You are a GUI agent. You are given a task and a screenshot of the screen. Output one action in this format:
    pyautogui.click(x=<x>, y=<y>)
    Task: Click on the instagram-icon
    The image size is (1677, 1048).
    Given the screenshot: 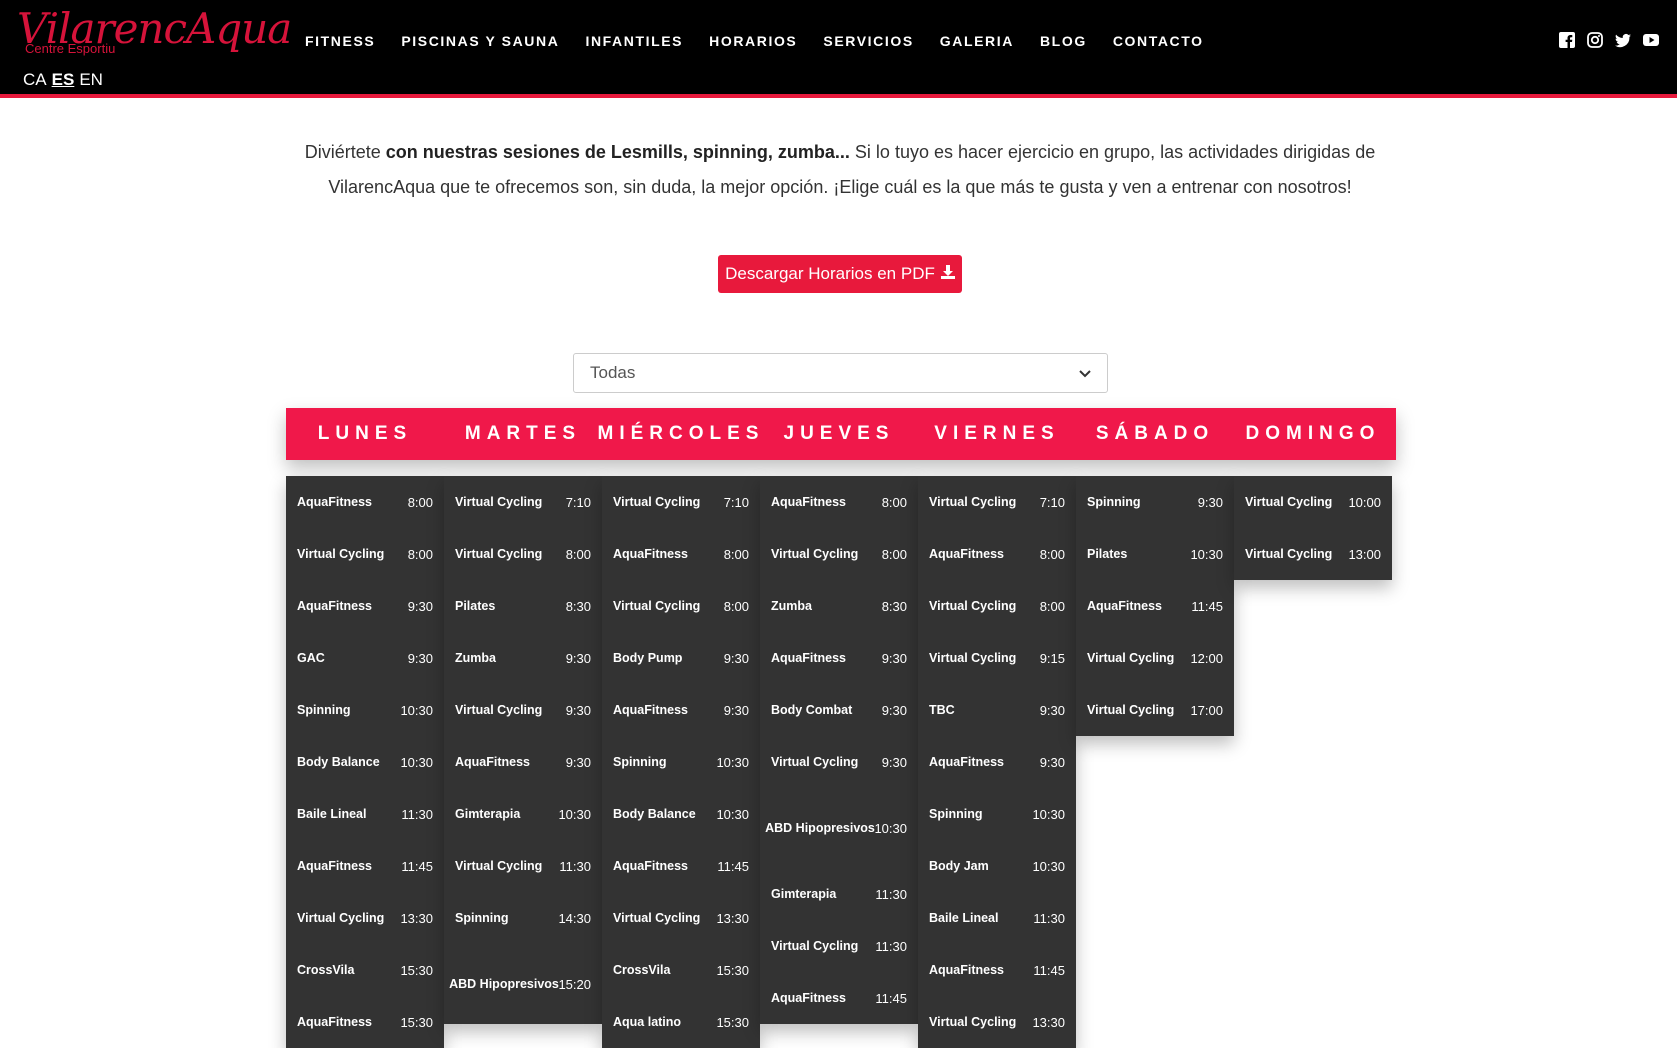 What is the action you would take?
    pyautogui.click(x=1595, y=40)
    